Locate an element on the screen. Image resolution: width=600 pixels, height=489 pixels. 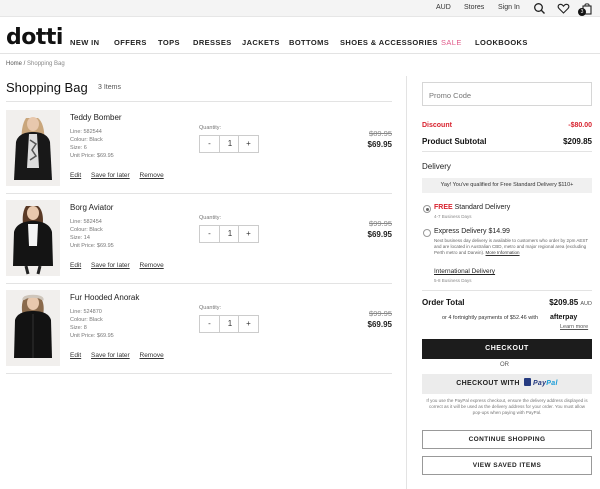
nav-jackets: JACKETS is located at coordinates (261, 42).